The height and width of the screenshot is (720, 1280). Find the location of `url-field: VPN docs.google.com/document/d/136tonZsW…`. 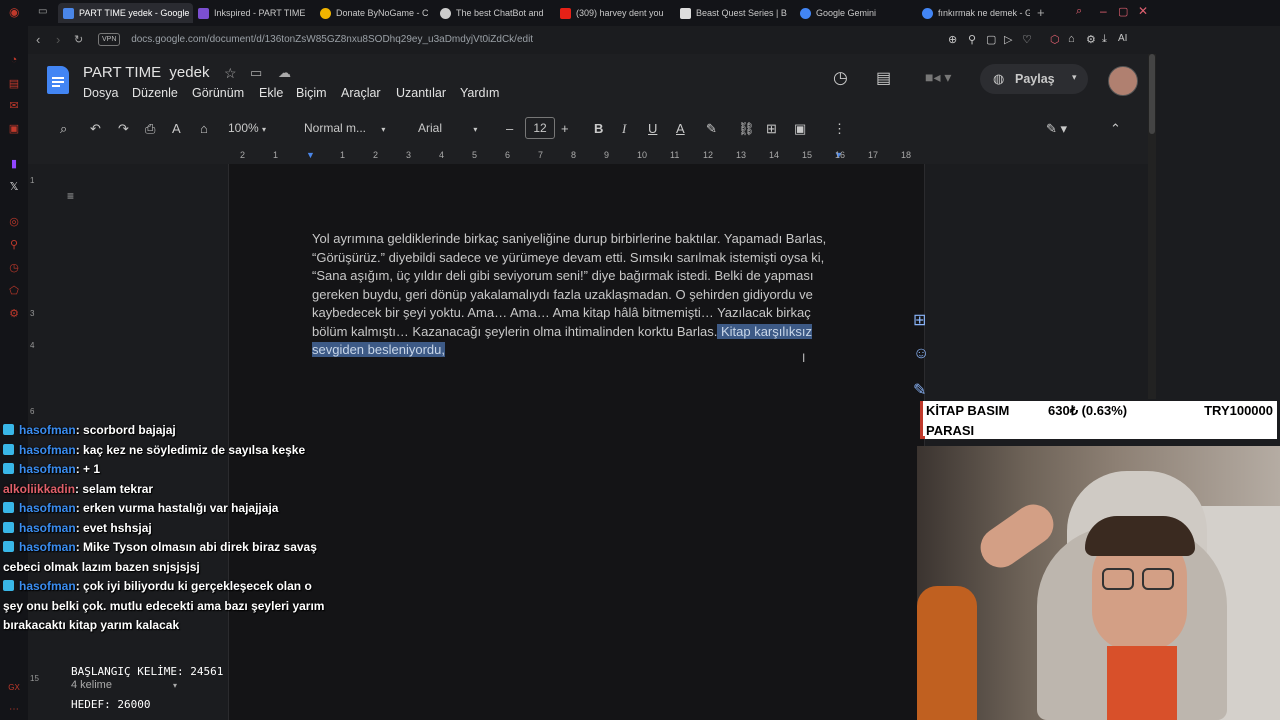

url-field: VPN docs.google.com/document/d/136tonZsW… is located at coordinates (528, 40).